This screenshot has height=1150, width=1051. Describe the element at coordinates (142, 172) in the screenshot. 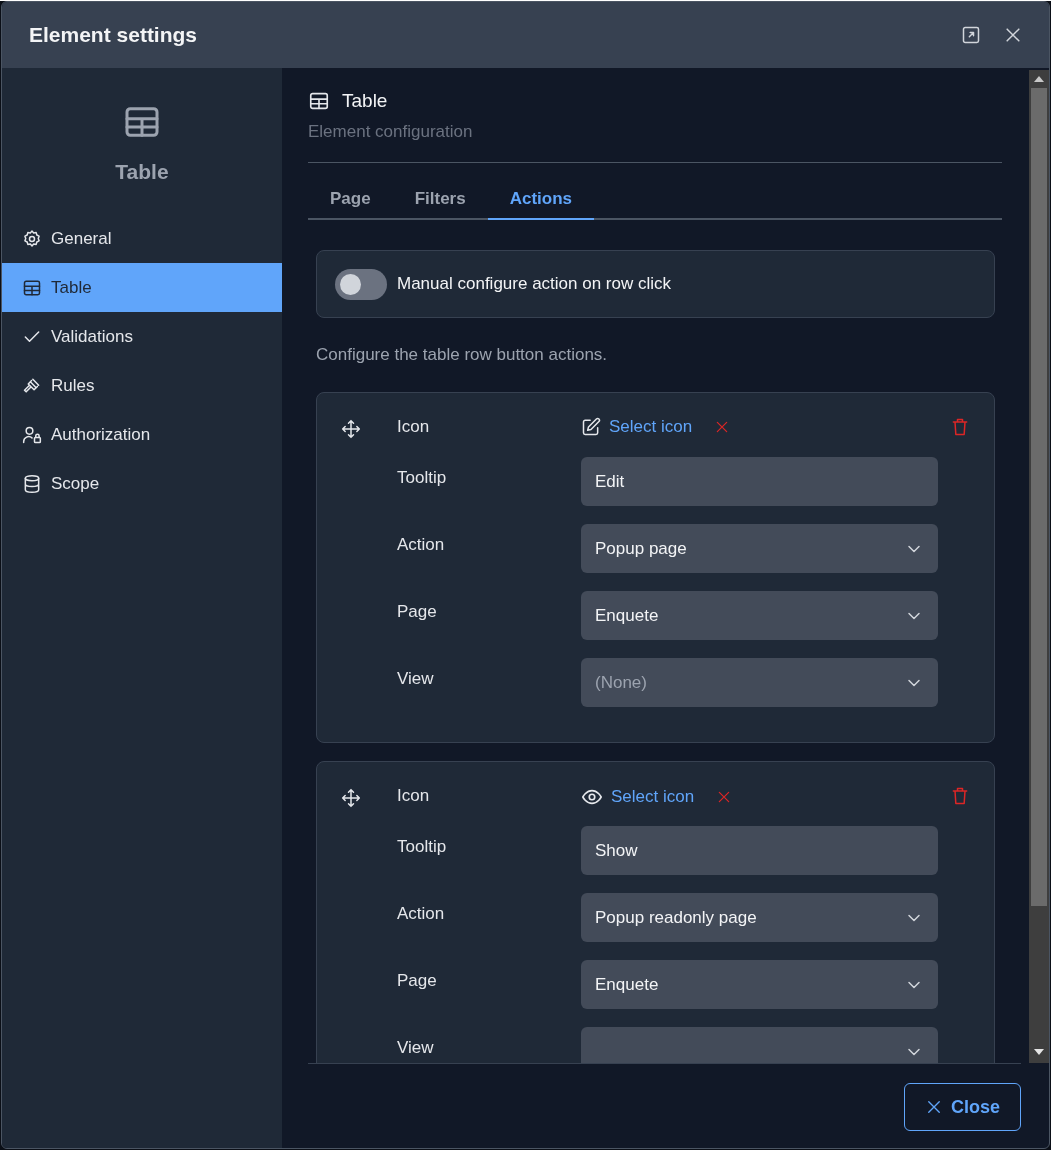

I see `element-title: Table` at that location.